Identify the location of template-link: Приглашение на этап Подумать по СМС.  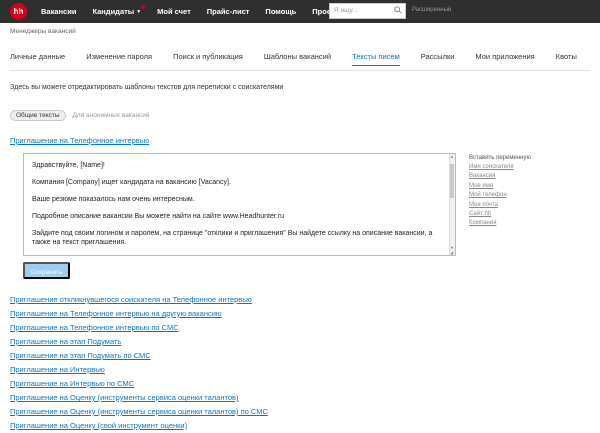
(139, 356).